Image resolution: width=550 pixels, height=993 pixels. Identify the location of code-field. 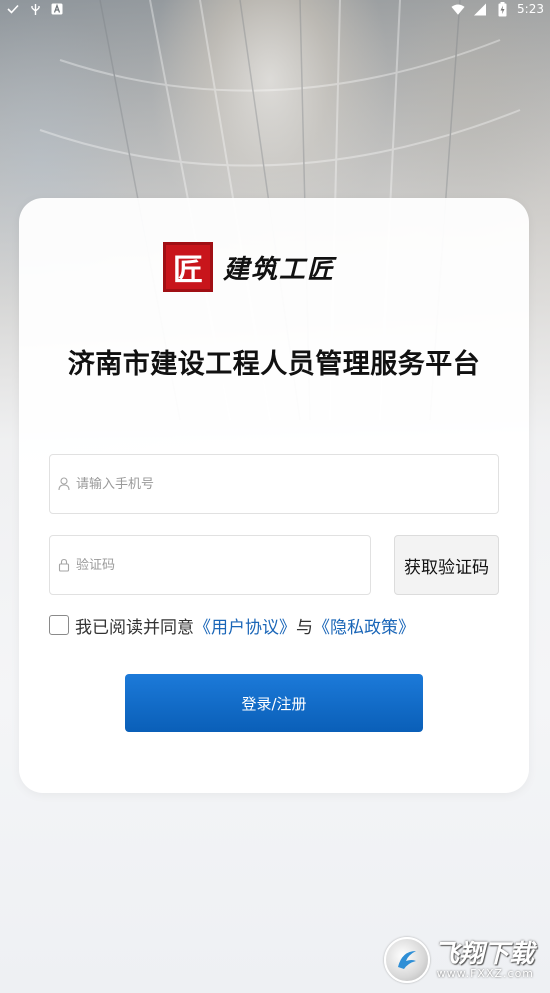
(210, 565).